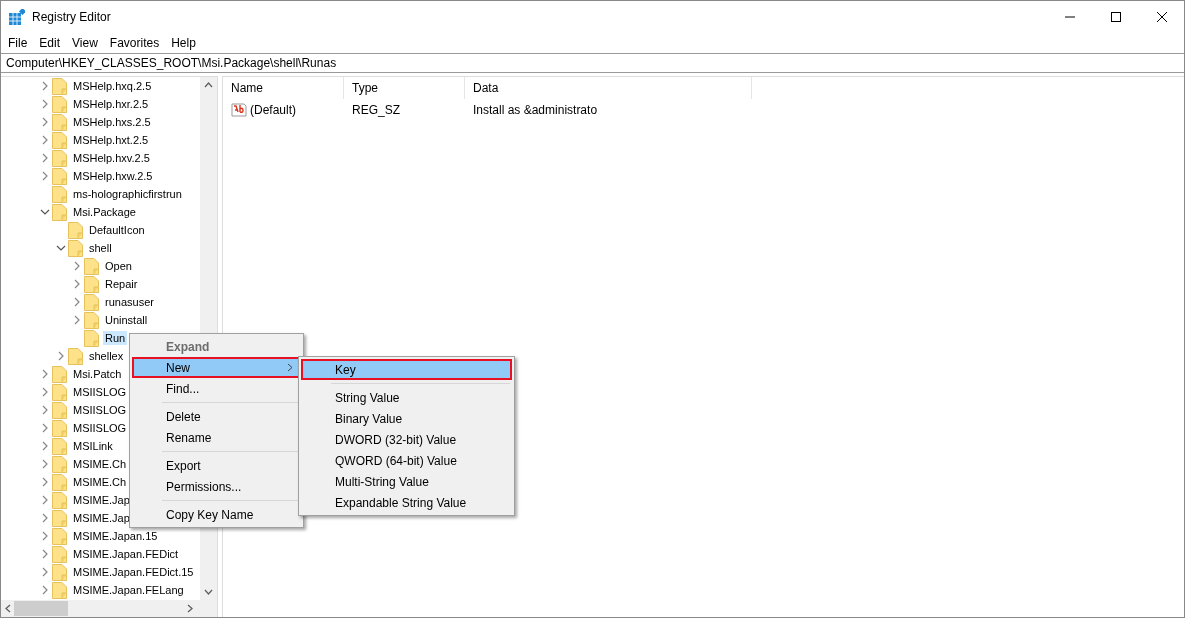 This screenshot has height=618, width=1185. I want to click on tree-item: MSIME.Japan.15, so click(115, 536).